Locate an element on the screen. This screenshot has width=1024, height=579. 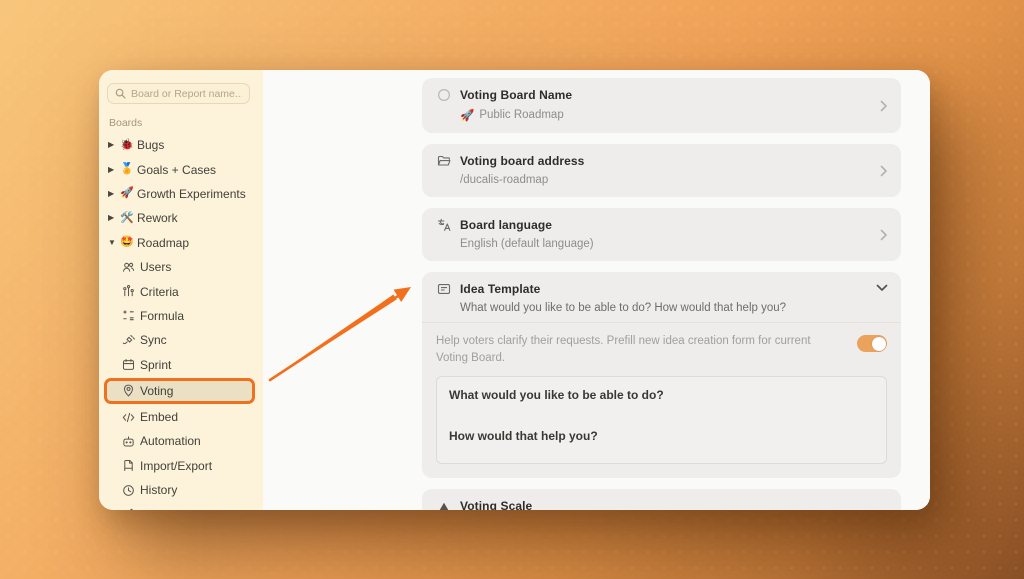
writing-pencil-icon is located at coordinates (131, 509).